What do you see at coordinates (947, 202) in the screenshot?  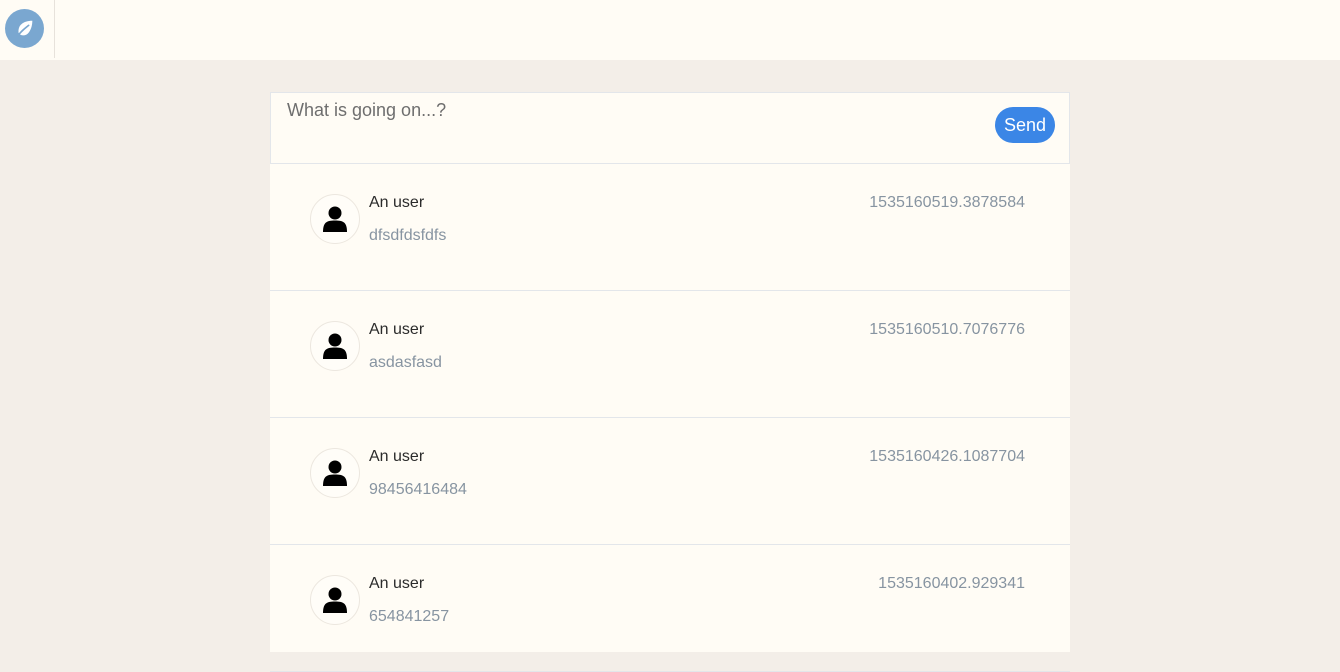 I see `post-timestamp: 1535160519.3878584` at bounding box center [947, 202].